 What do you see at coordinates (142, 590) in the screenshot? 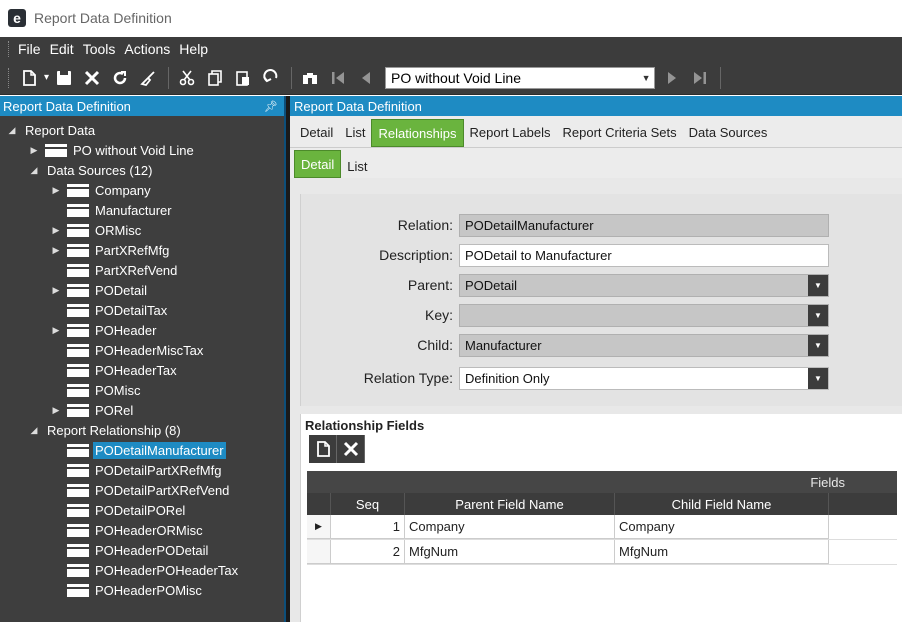
I see `tree-node: POHeaderPOMisc` at bounding box center [142, 590].